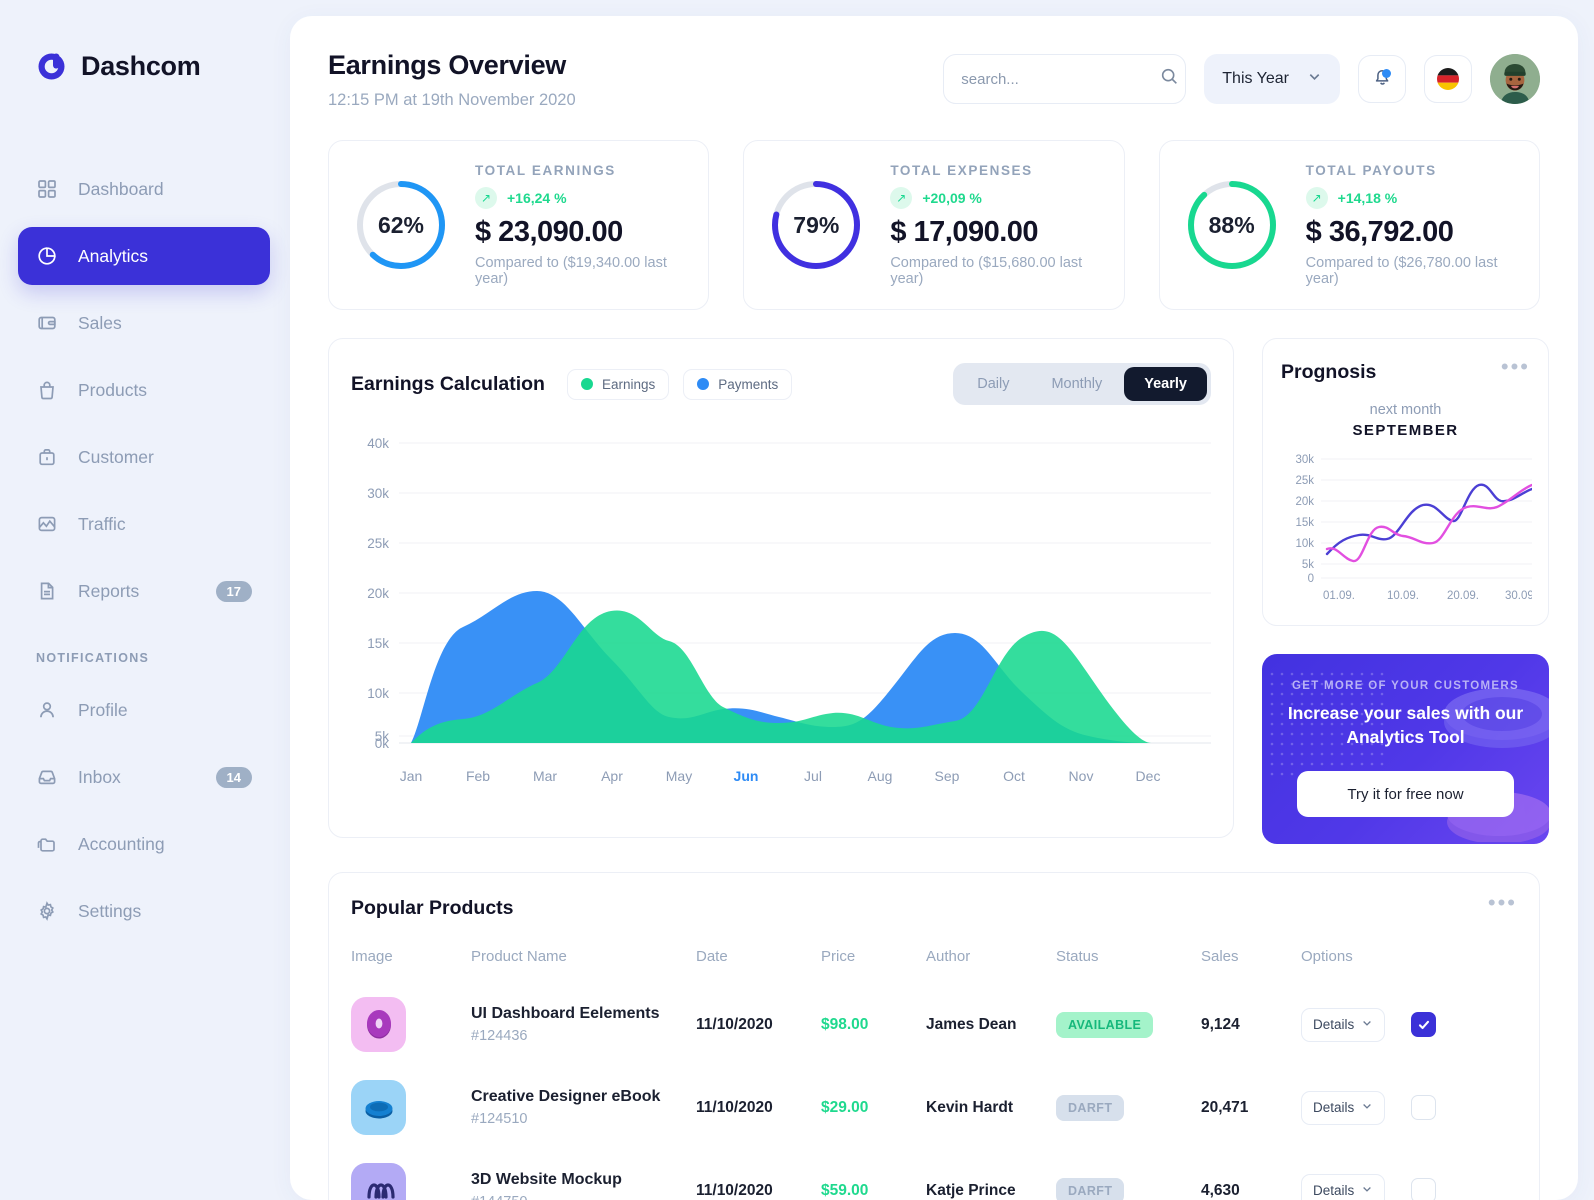 The height and width of the screenshot is (1200, 1594). Describe the element at coordinates (144, 256) in the screenshot. I see `sidebar-item-analytics: Analytics` at that location.